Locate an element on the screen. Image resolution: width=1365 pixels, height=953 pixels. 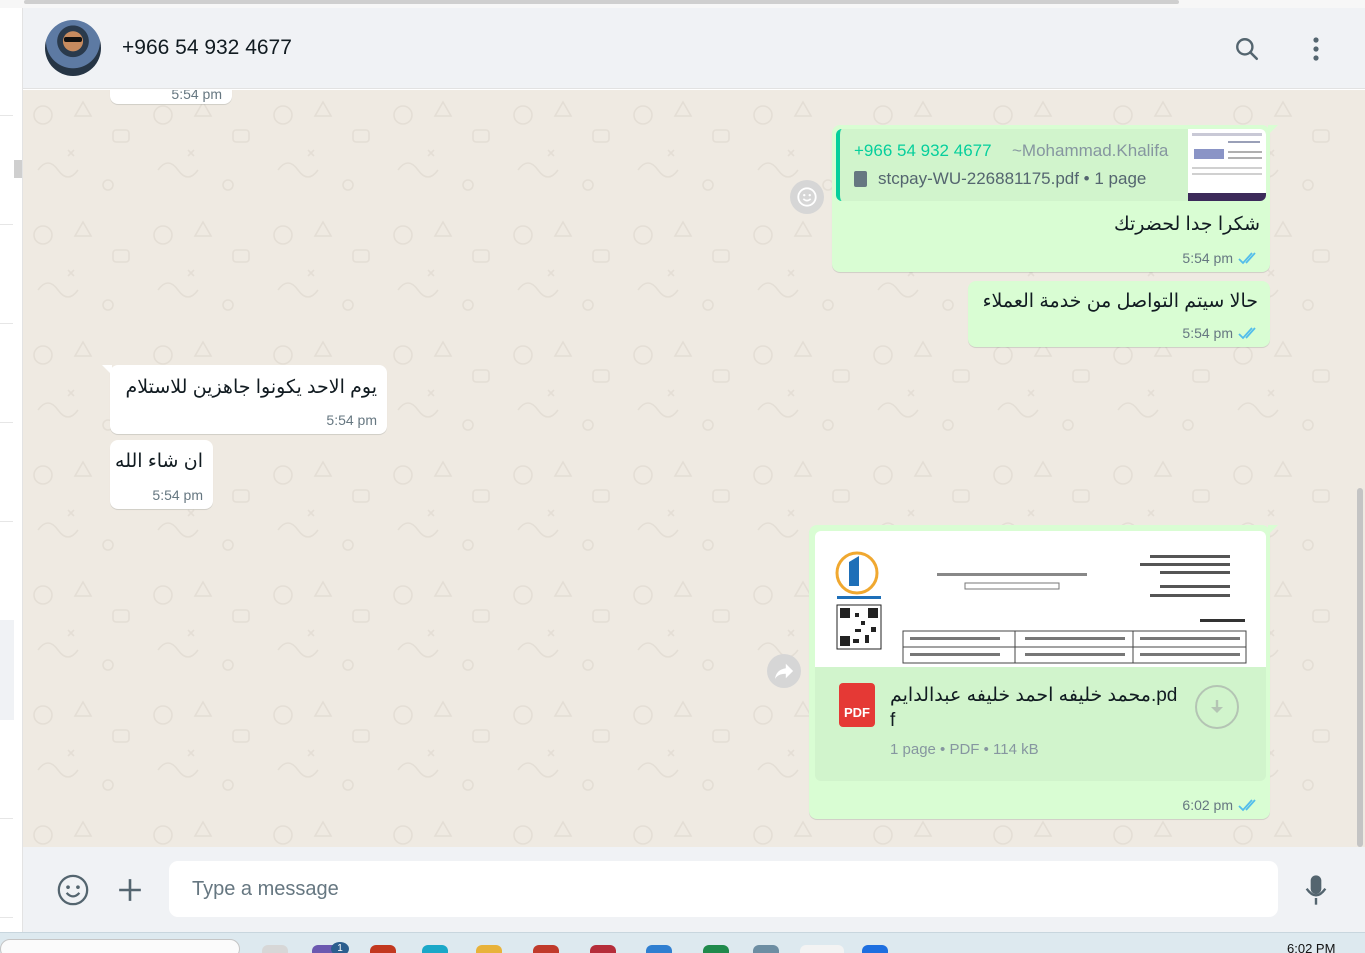
quoted-document-thumbnail is located at coordinates (1227, 165).